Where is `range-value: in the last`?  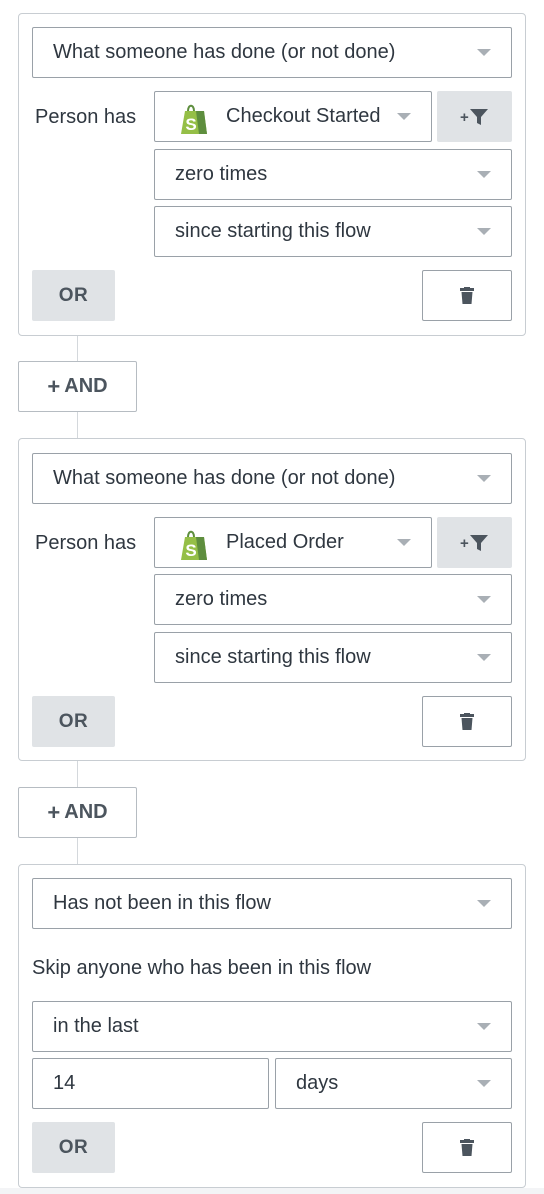
range-value: in the last is located at coordinates (96, 1026).